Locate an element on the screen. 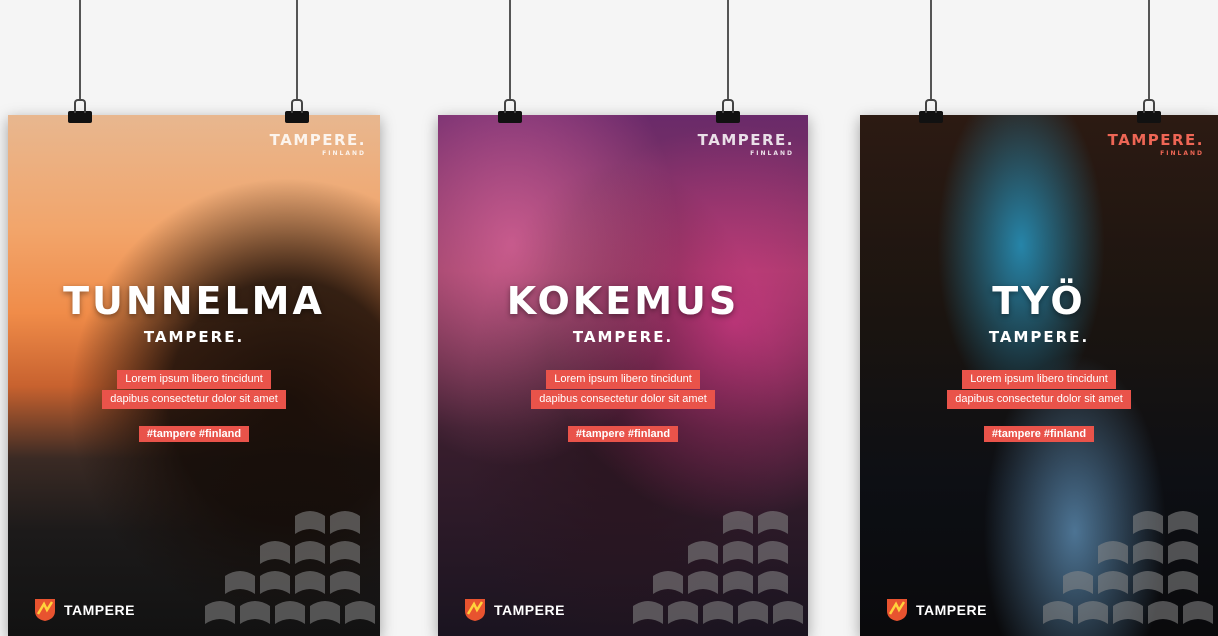 The height and width of the screenshot is (636, 1218). poster-headline: TUNNELMA is located at coordinates (194, 301).